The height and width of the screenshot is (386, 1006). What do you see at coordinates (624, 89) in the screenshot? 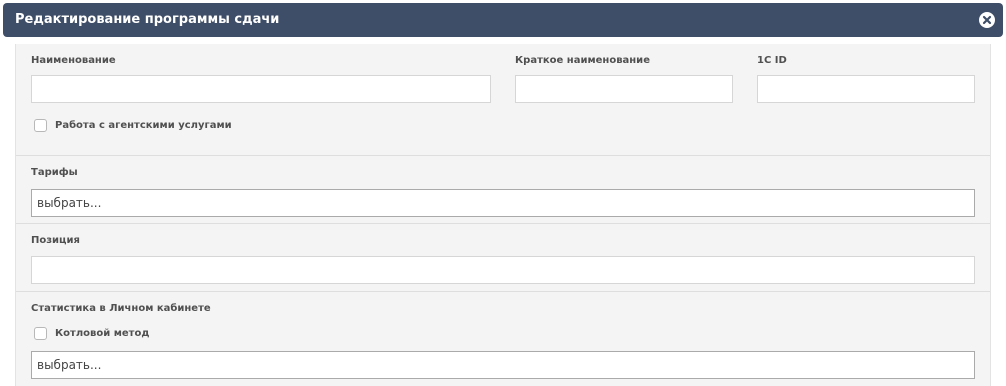
I see `short-name-input` at bounding box center [624, 89].